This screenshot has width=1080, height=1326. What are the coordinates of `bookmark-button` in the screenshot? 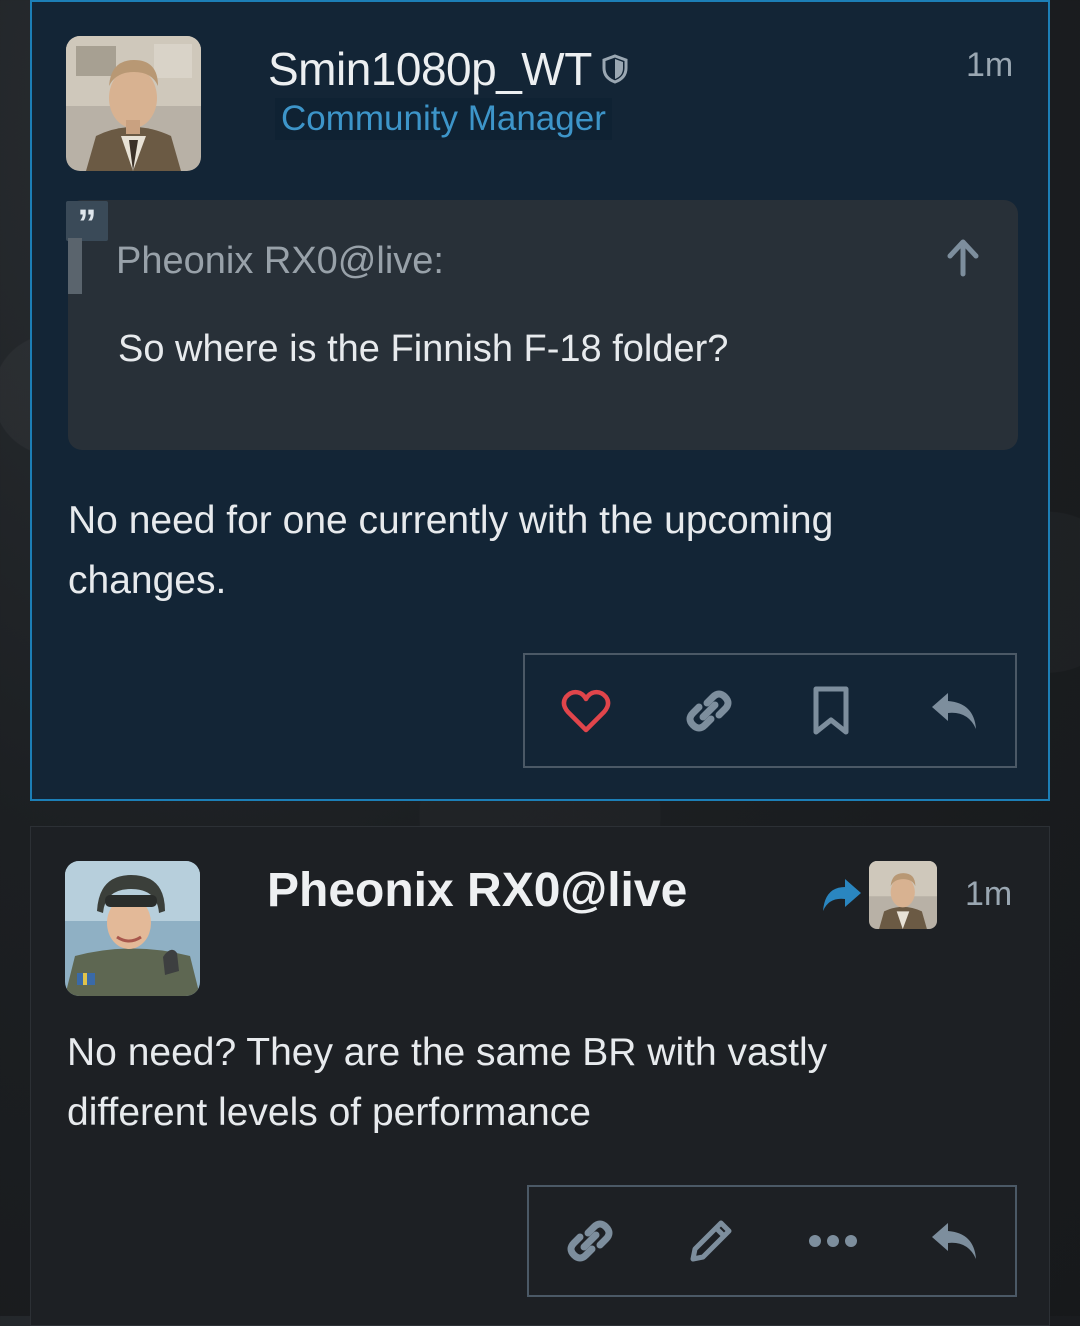 It's located at (831, 711).